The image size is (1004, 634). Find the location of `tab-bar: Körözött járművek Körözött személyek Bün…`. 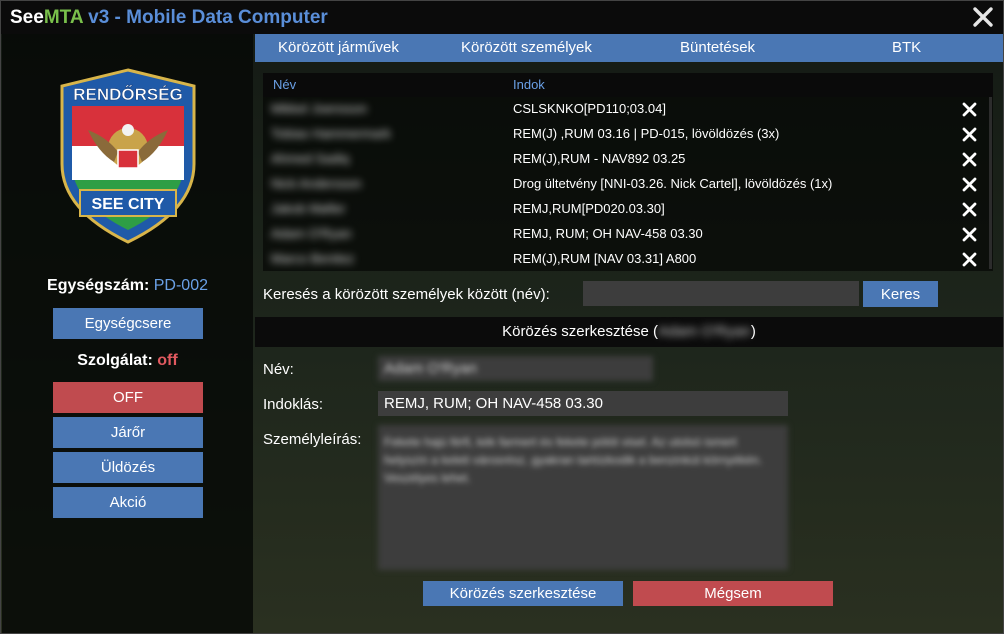

tab-bar: Körözött járművek Körözött személyek Bün… is located at coordinates (629, 48).